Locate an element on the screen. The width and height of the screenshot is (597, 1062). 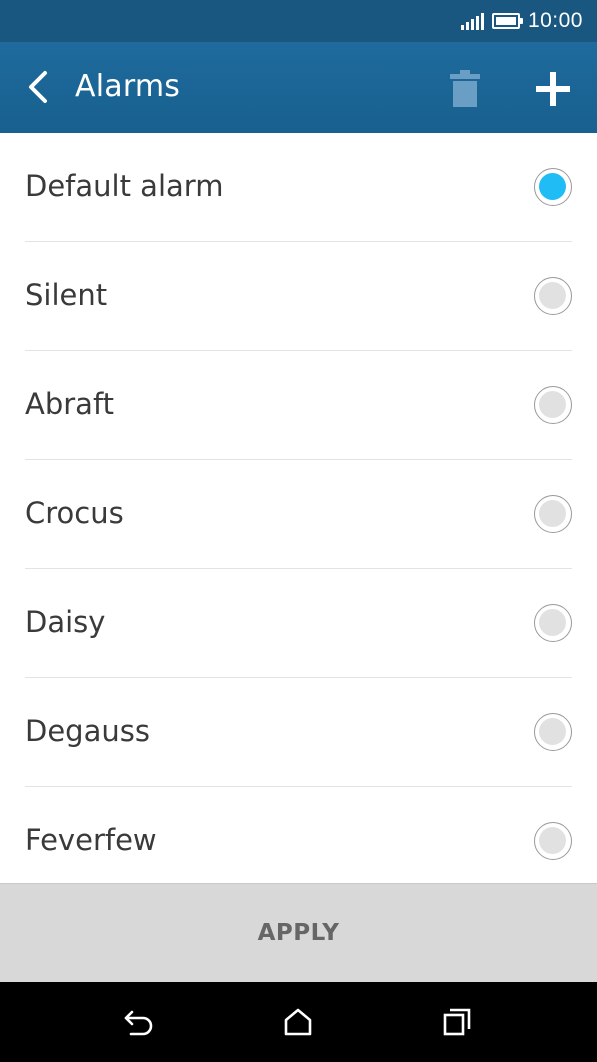
list-item: Silent is located at coordinates (298, 296).